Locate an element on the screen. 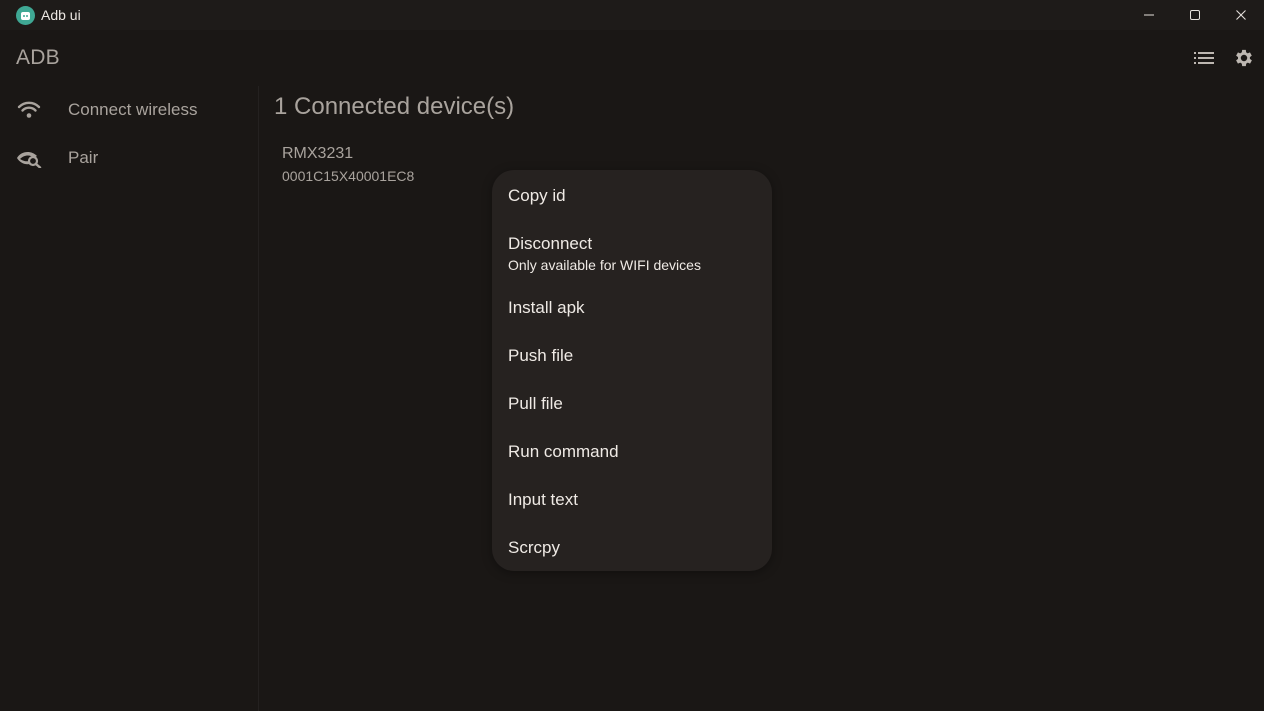 This screenshot has height=711, width=1264. menu-item-install-apk: Install apk is located at coordinates (632, 308).